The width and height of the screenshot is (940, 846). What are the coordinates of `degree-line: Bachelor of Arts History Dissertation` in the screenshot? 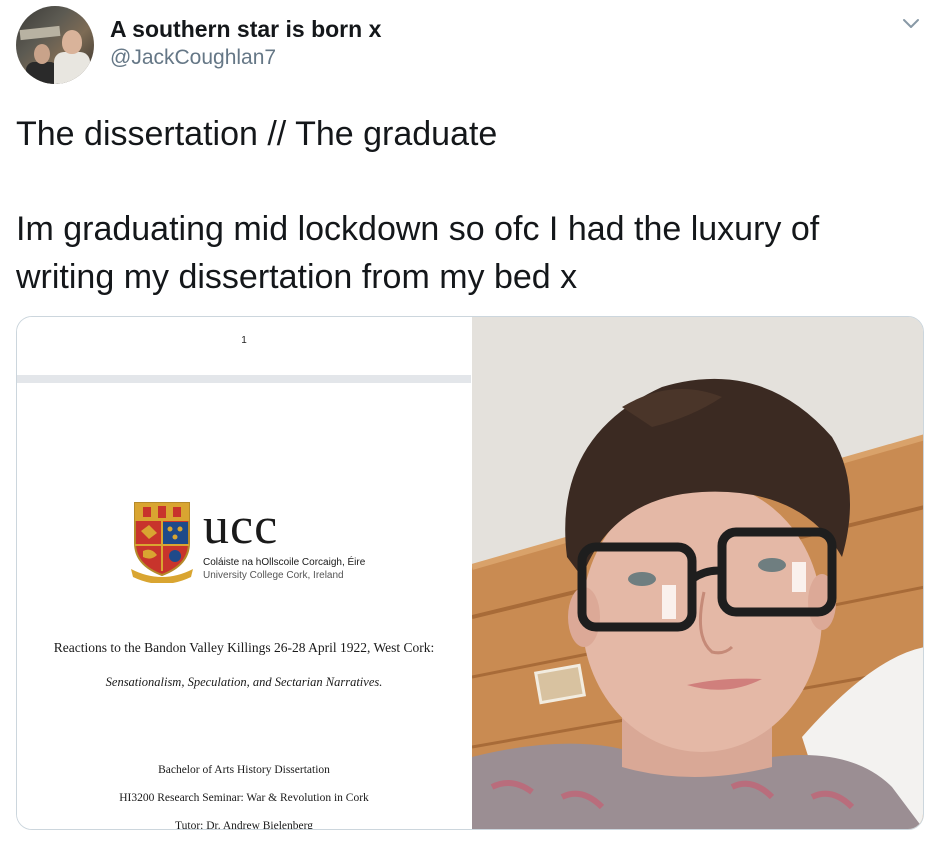 It's located at (244, 770).